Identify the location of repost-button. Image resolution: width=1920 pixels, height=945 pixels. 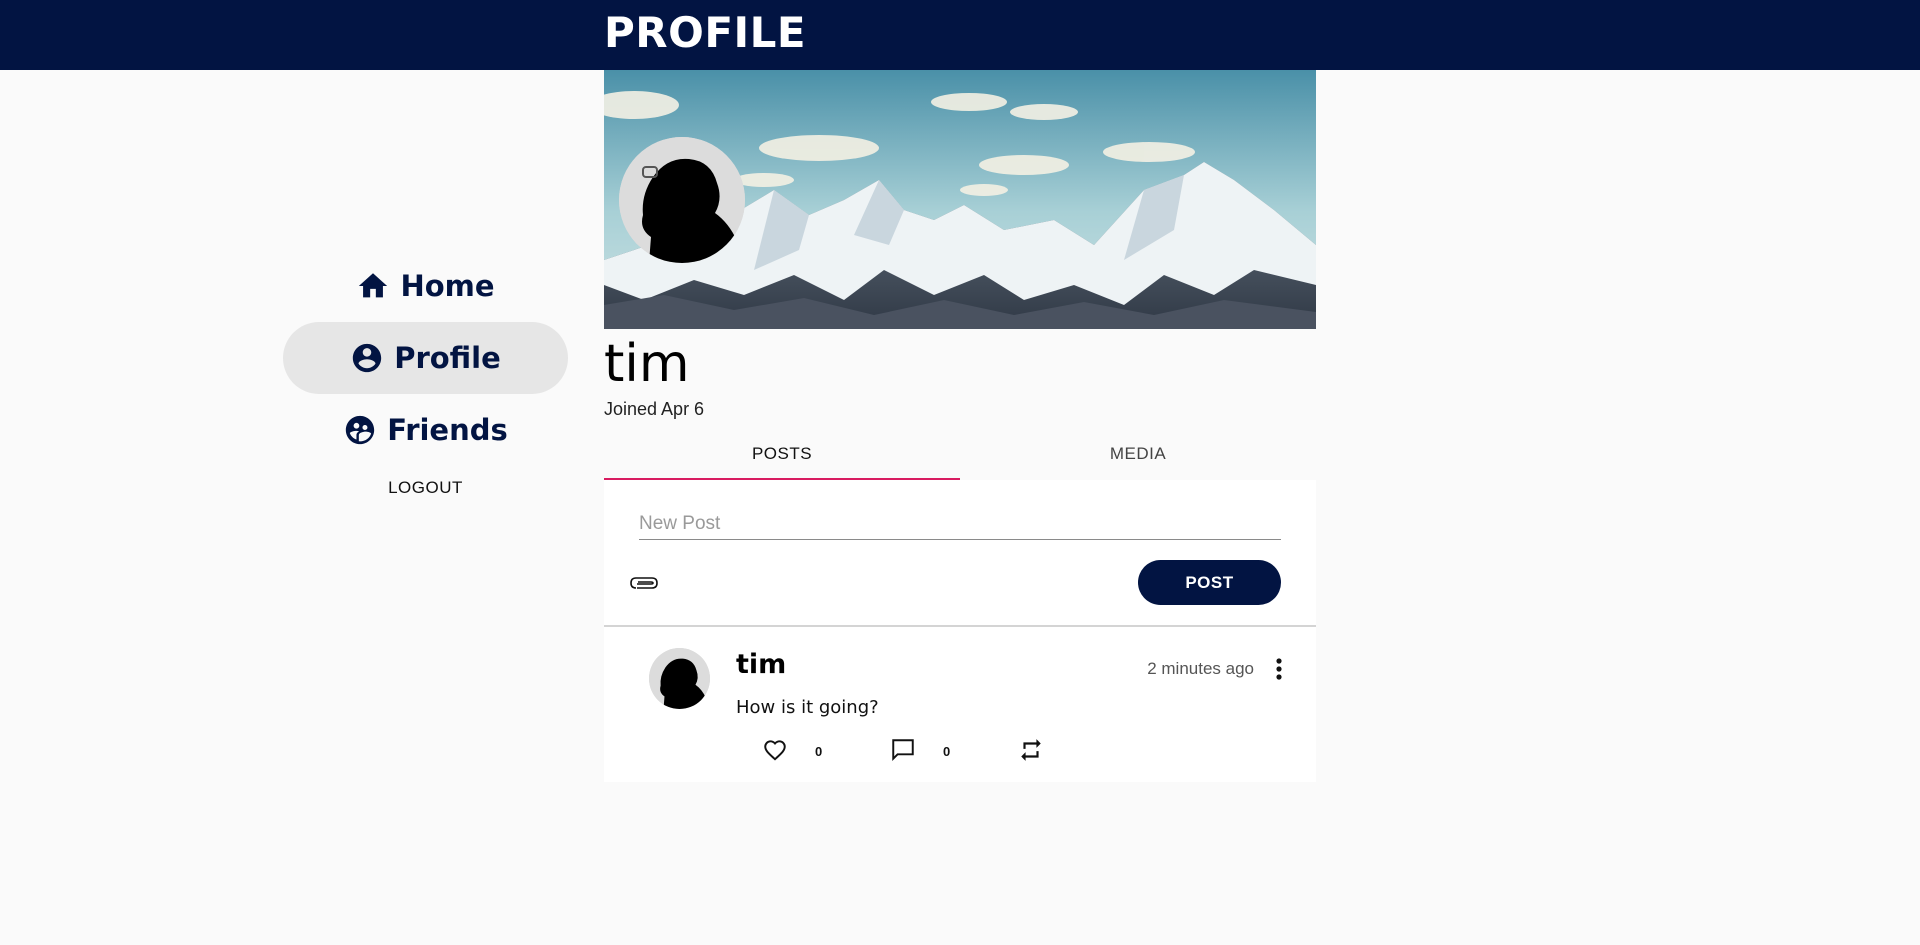
(1031, 750).